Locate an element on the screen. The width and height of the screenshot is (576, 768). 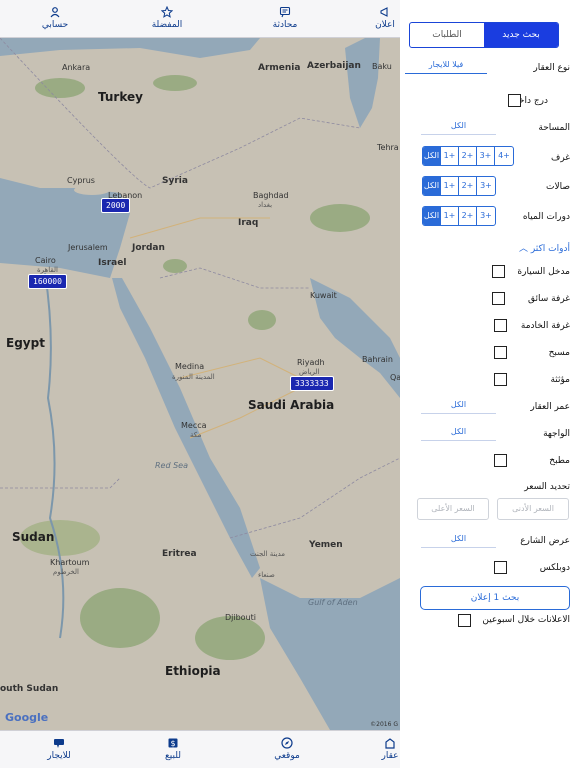
rooms-option-2: 2+ is located at coordinates (468, 156).